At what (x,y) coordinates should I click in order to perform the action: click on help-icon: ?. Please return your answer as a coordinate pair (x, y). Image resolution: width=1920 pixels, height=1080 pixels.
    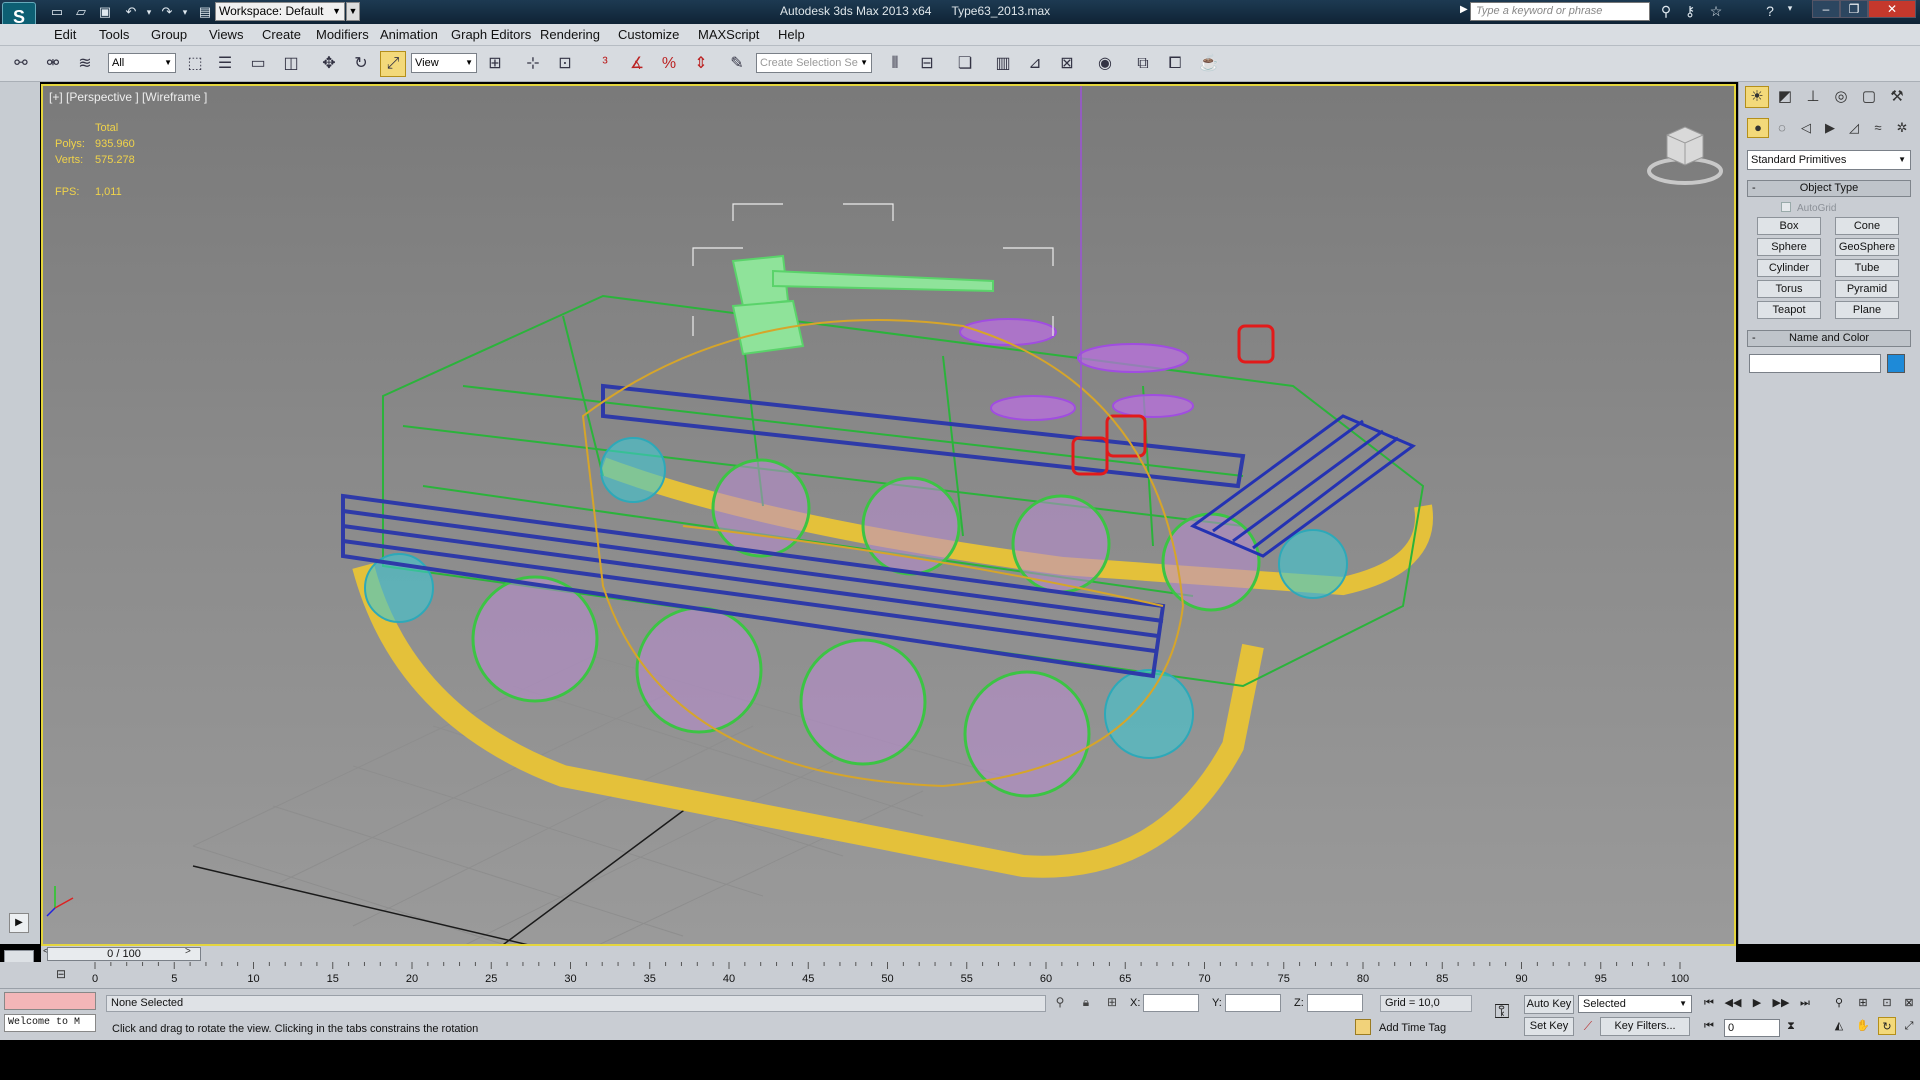
    Looking at the image, I should click on (1770, 12).